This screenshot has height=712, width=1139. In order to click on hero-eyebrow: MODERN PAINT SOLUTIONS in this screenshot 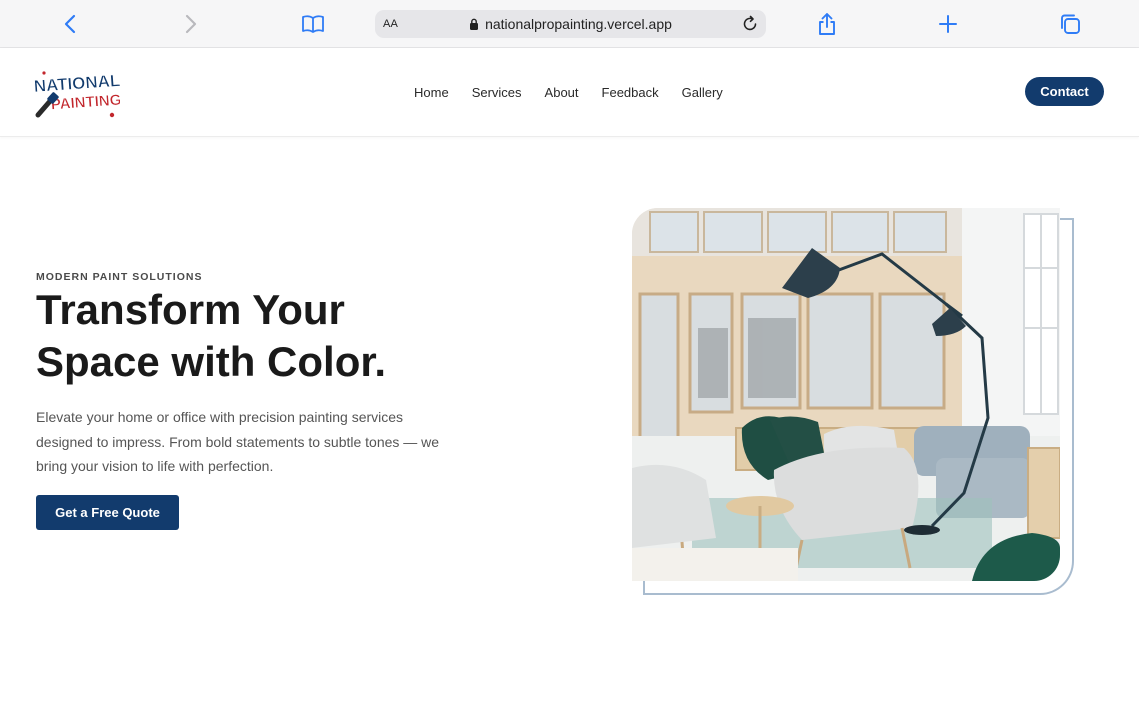, I will do `click(119, 277)`.